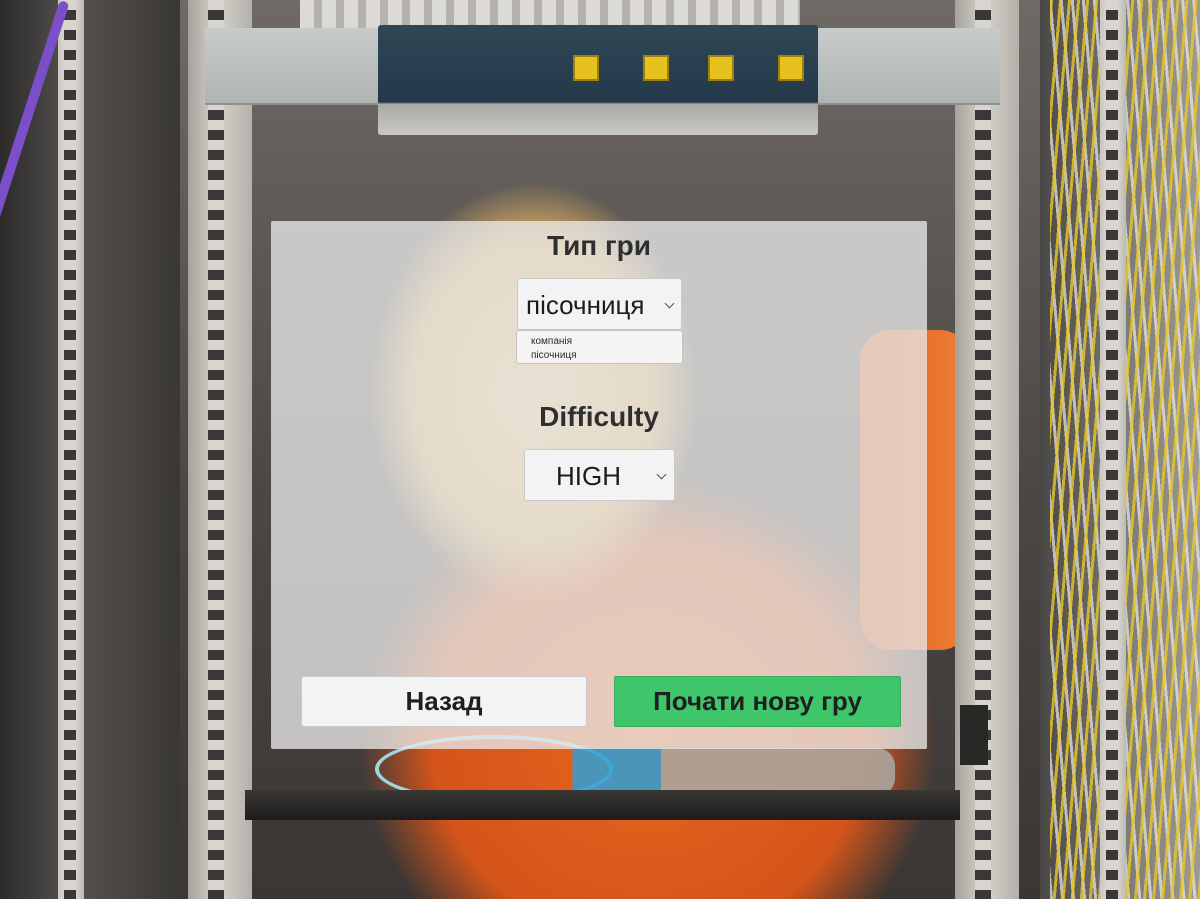 The height and width of the screenshot is (899, 1200). Describe the element at coordinates (588, 476) in the screenshot. I see `difficulty-selected-value: HIGH` at that location.